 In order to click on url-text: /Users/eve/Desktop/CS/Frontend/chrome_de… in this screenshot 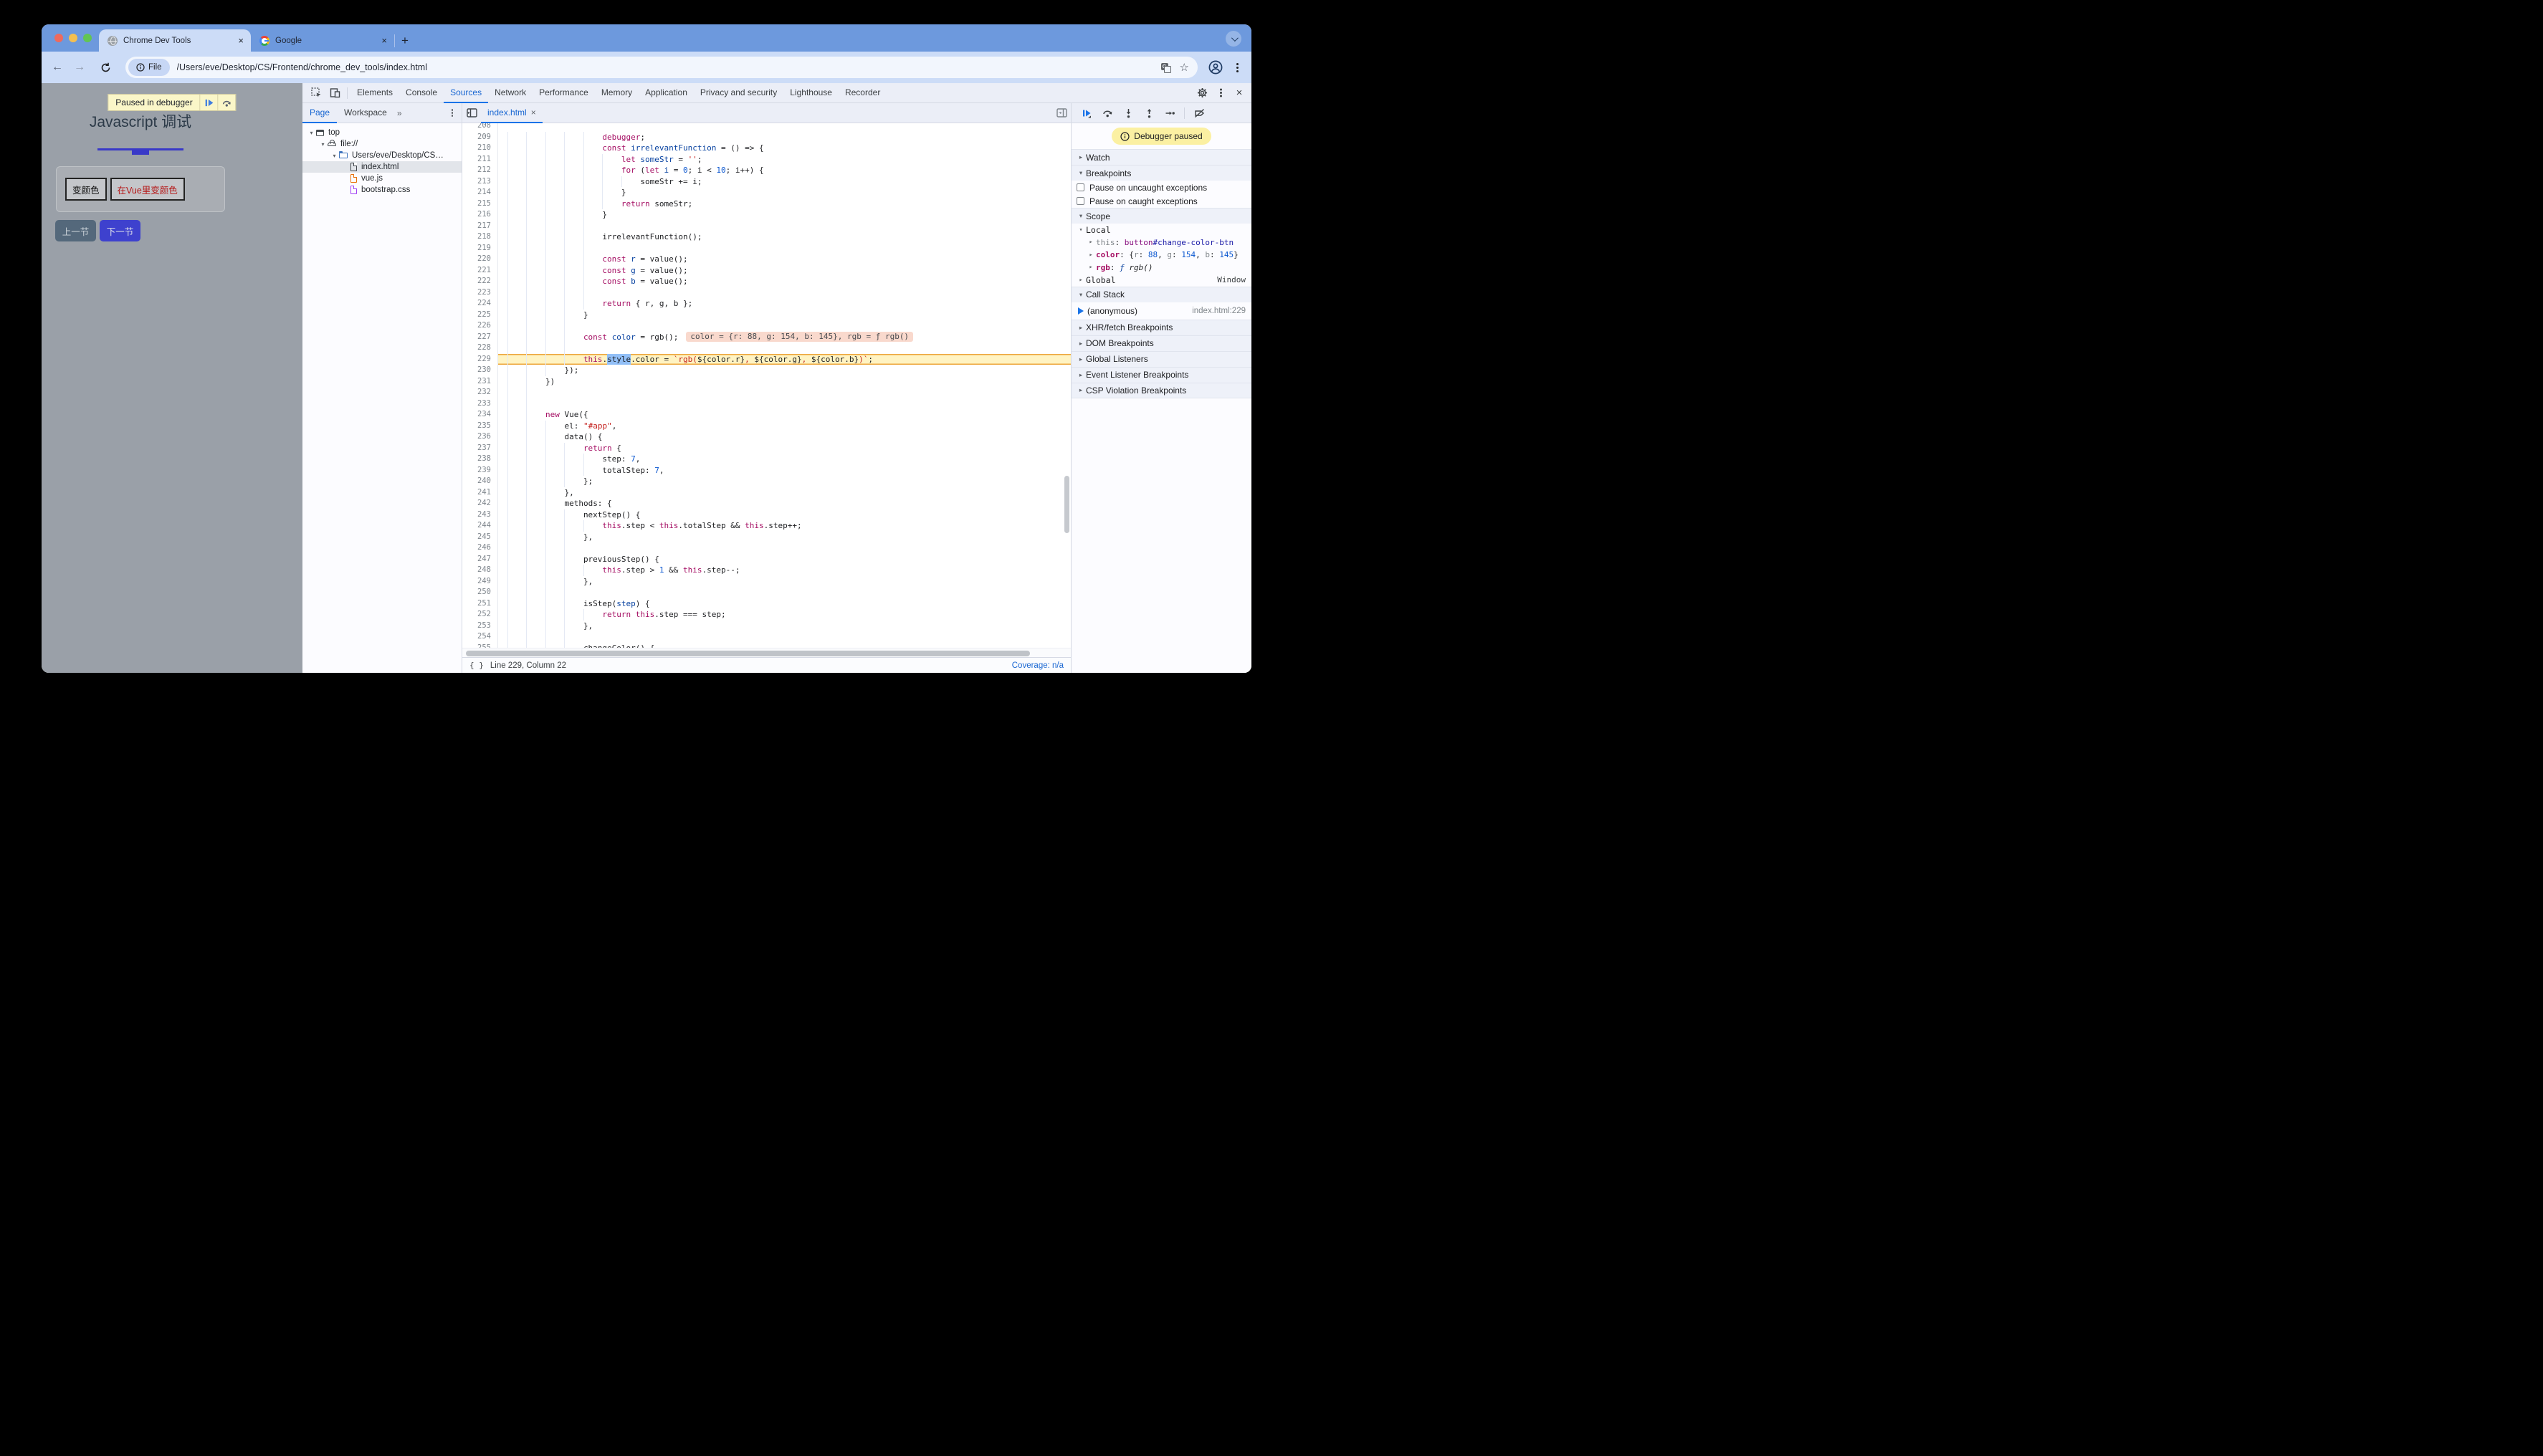, I will do `click(665, 67)`.